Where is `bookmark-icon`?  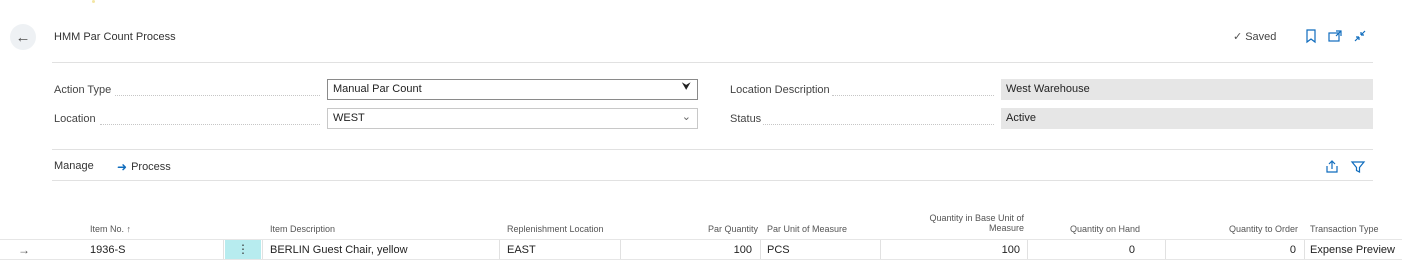
bookmark-icon is located at coordinates (1311, 36).